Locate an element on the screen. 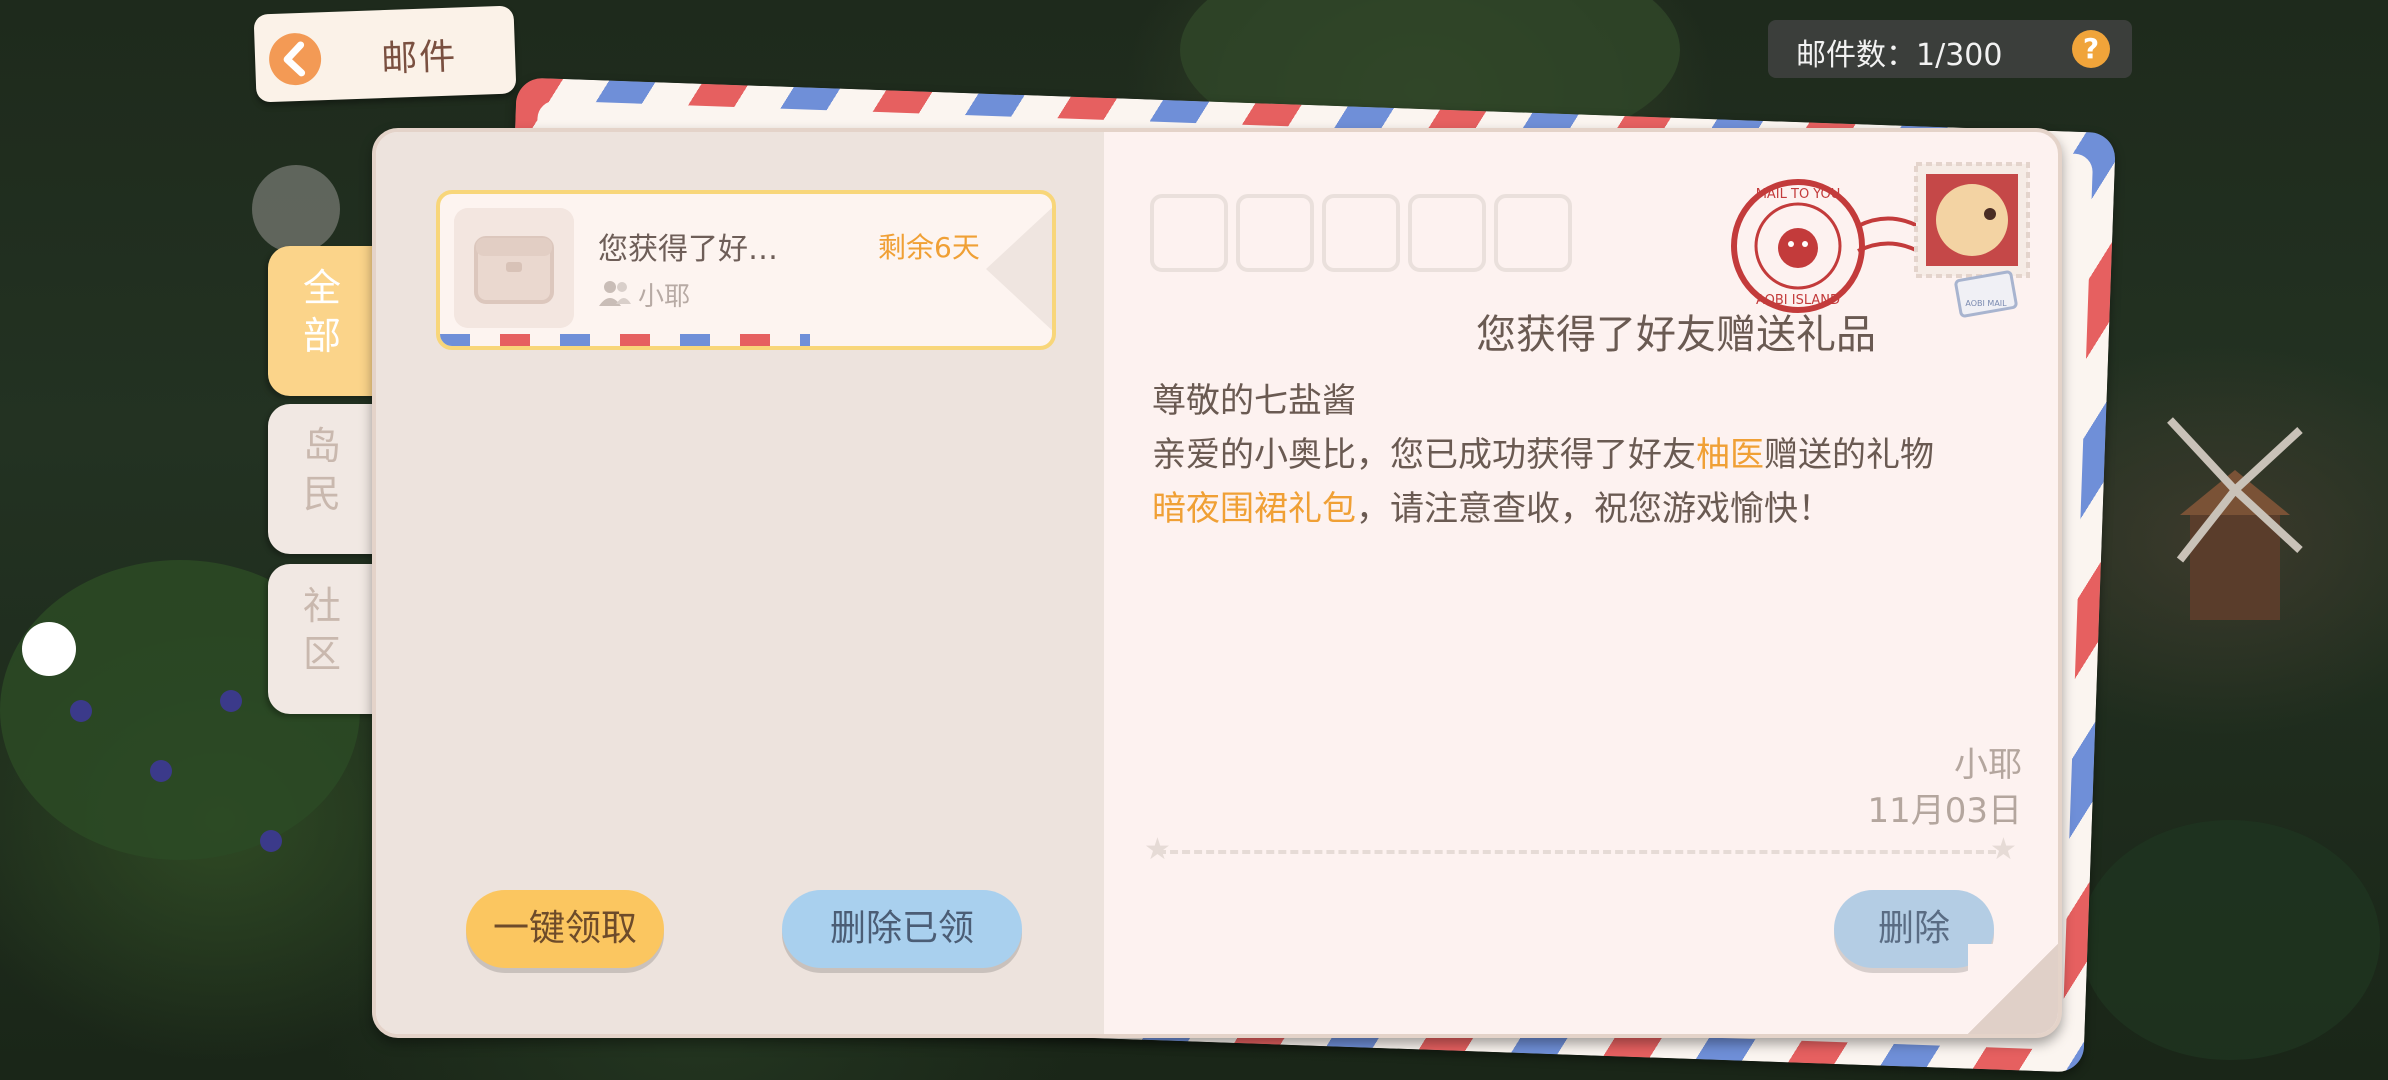 This screenshot has width=2388, height=1080. back-arrow-icon is located at coordinates (295, 59).